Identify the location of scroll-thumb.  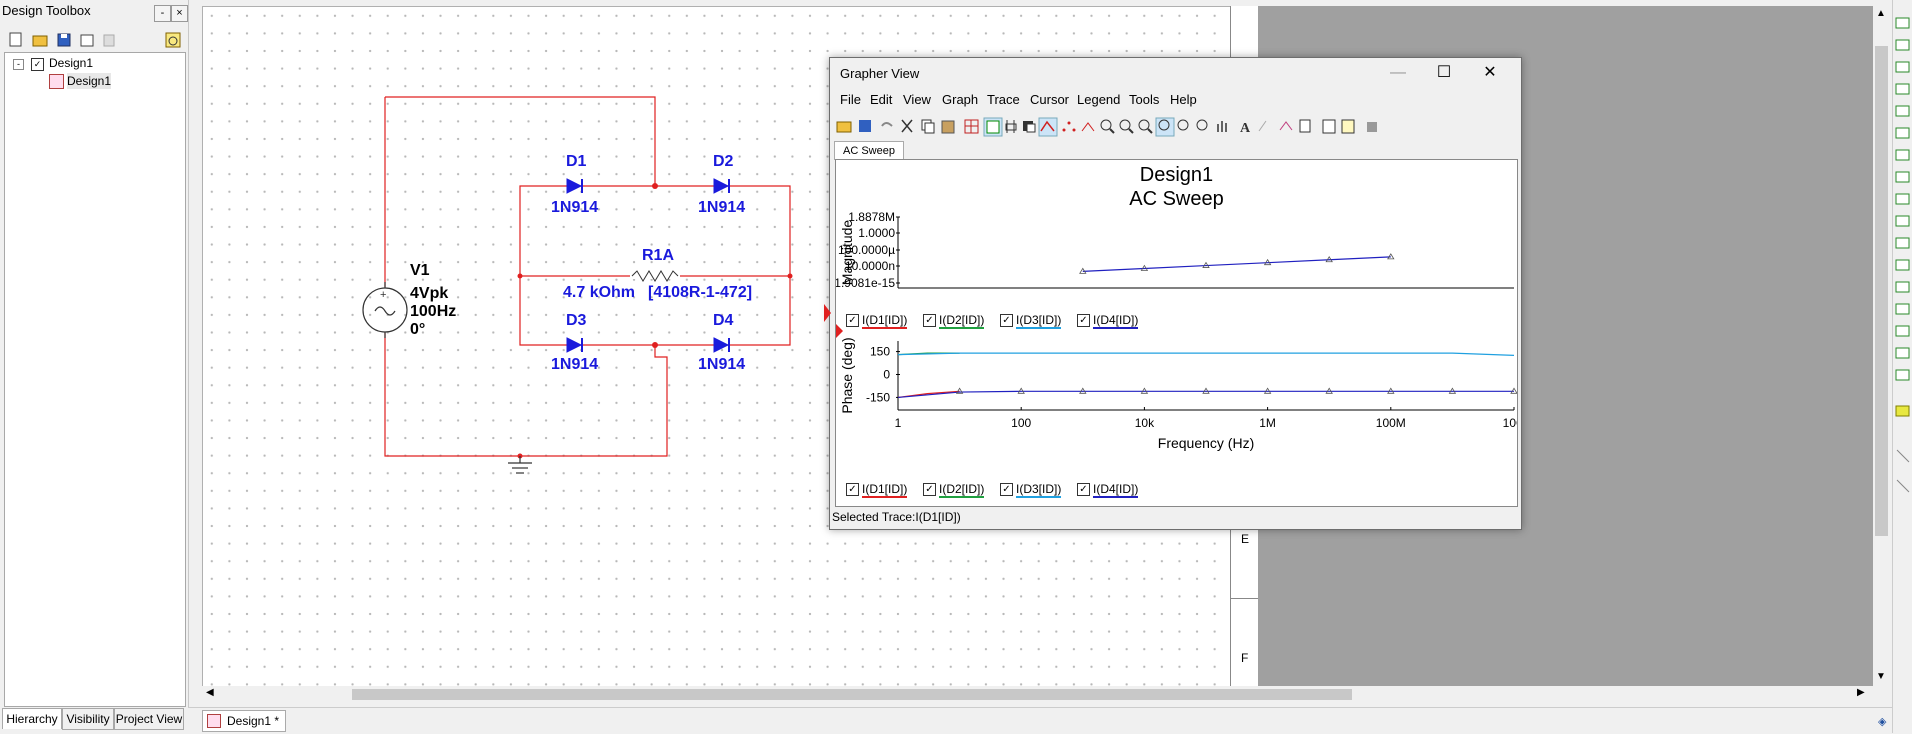
(1881, 291).